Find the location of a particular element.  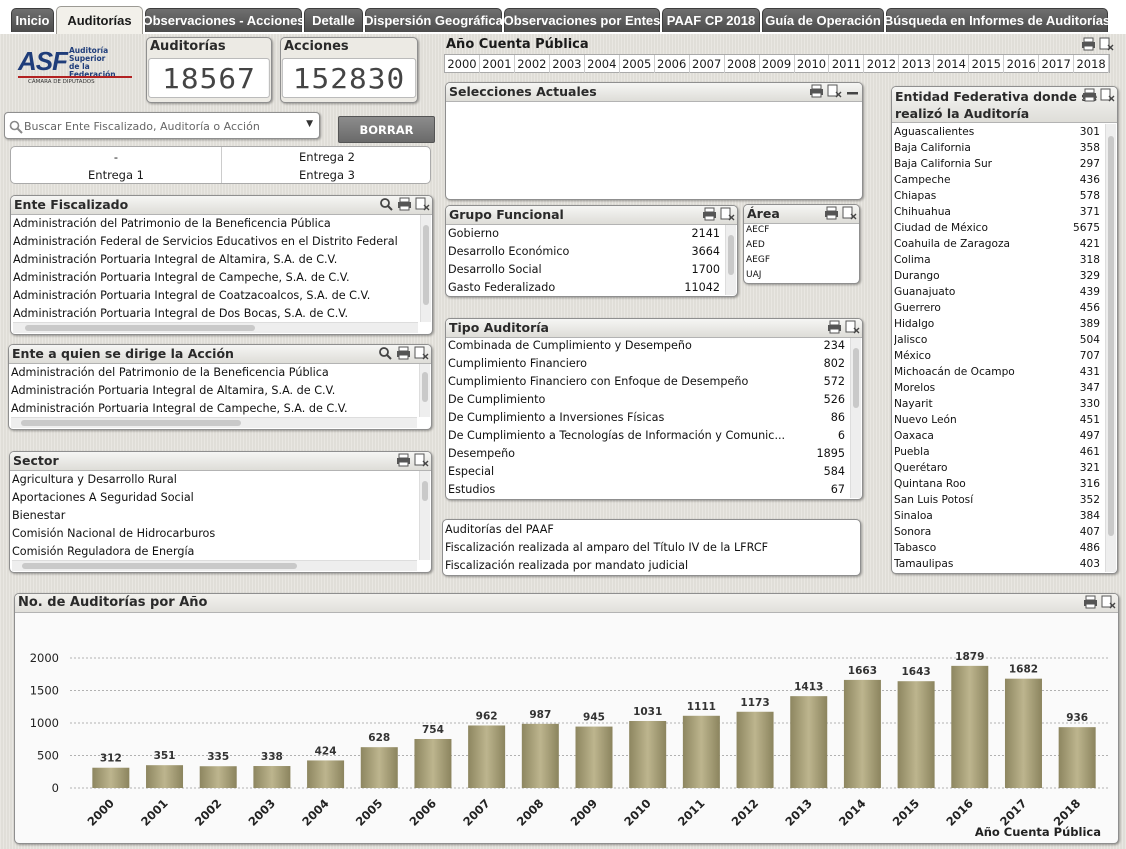

list-item: AED is located at coordinates (795, 245).